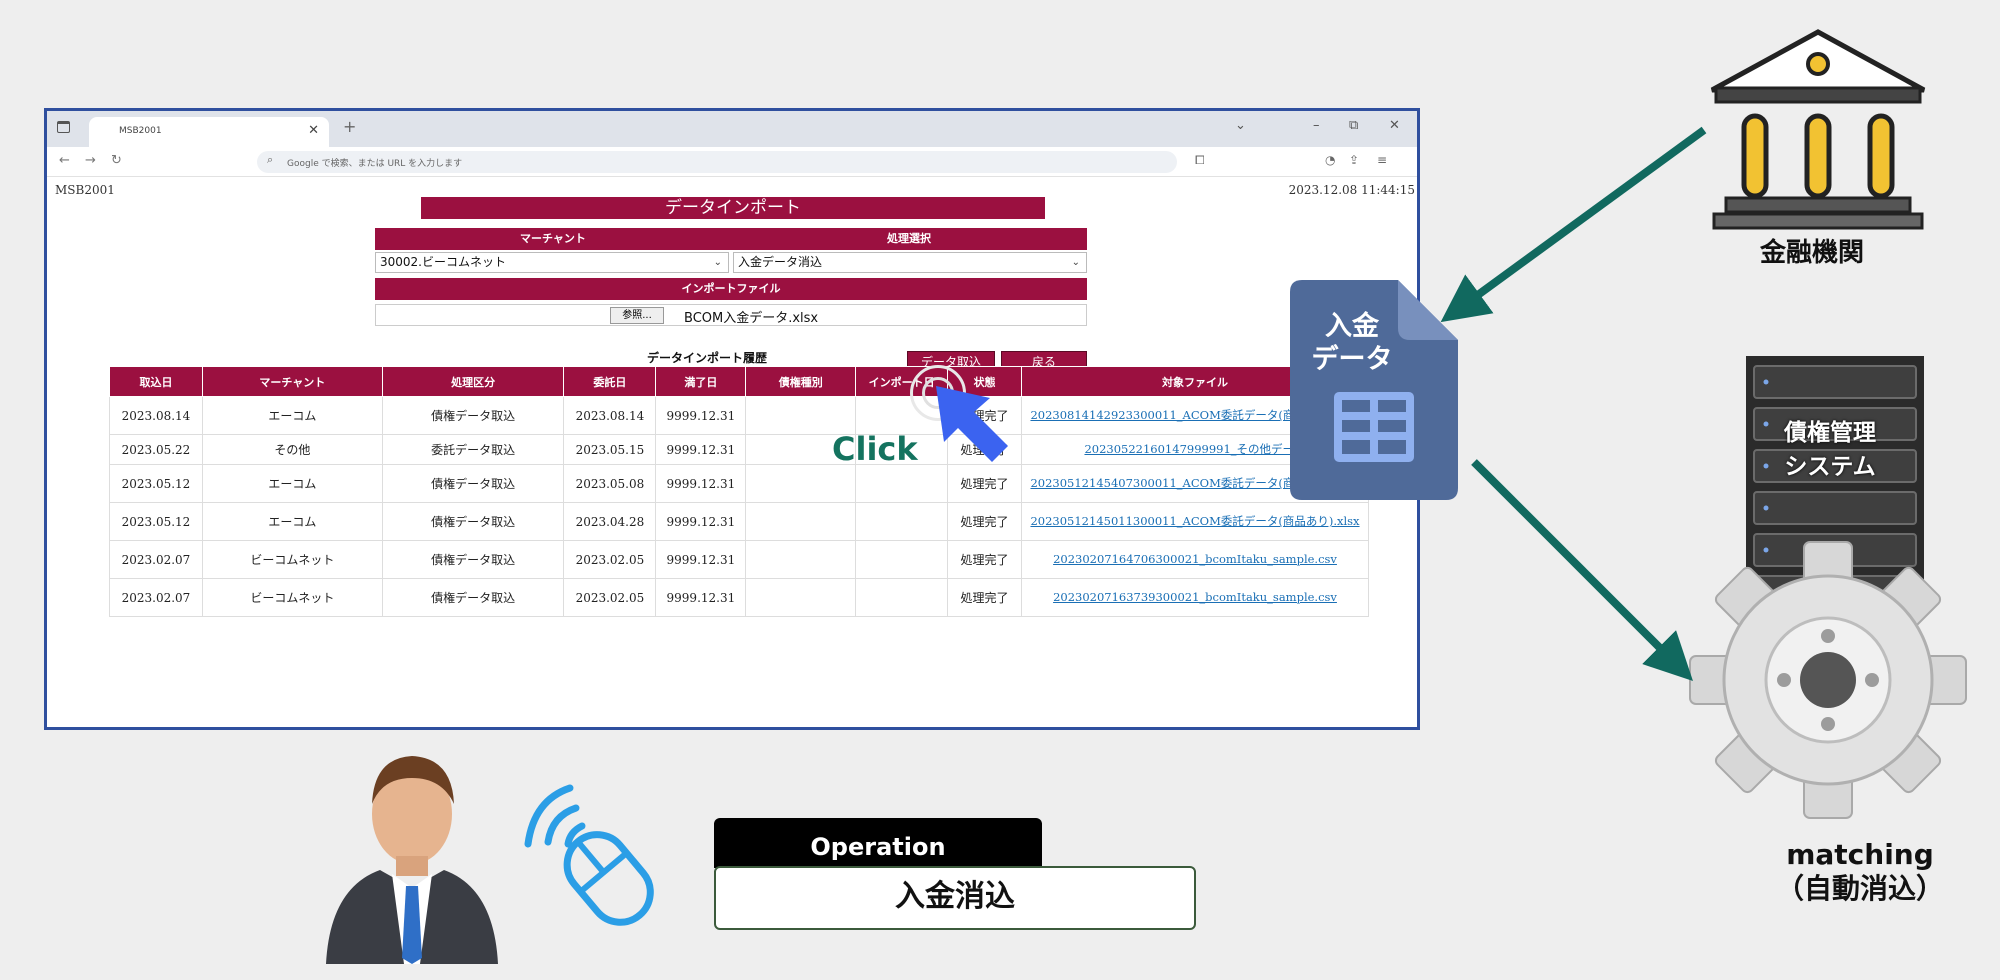 The height and width of the screenshot is (980, 2000). What do you see at coordinates (1573, 224) in the screenshot?
I see `bank-to-document-arrow` at bounding box center [1573, 224].